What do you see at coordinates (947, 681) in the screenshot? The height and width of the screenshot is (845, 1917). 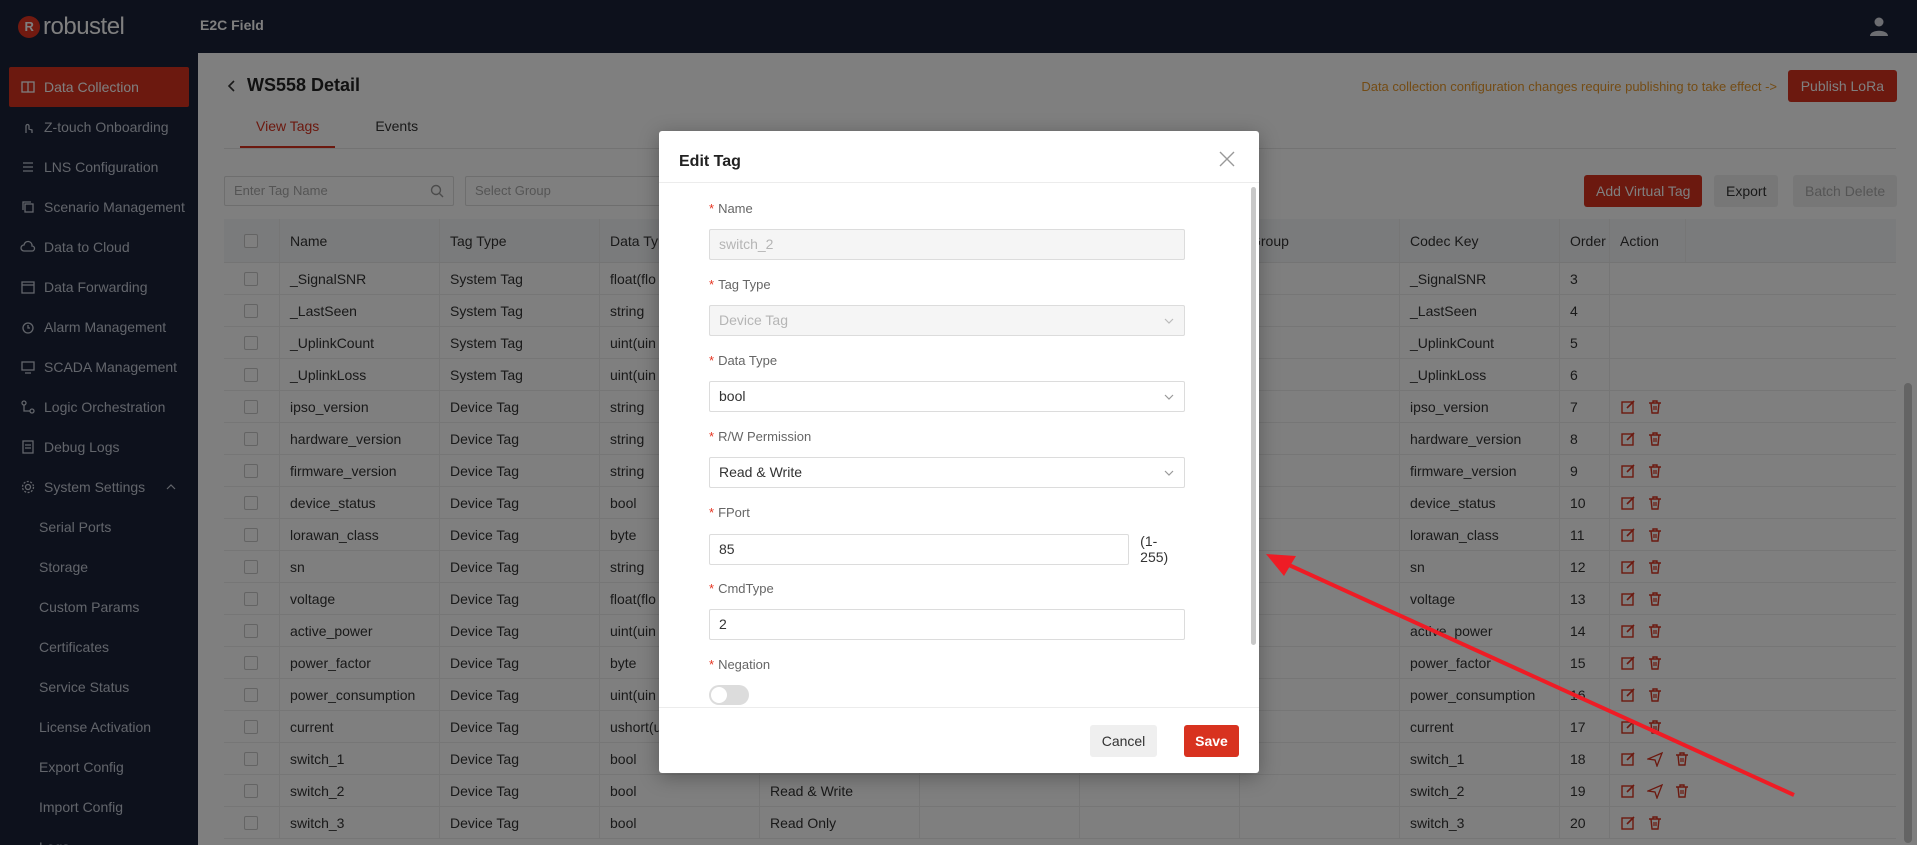 I see `negation-field: * Negation` at bounding box center [947, 681].